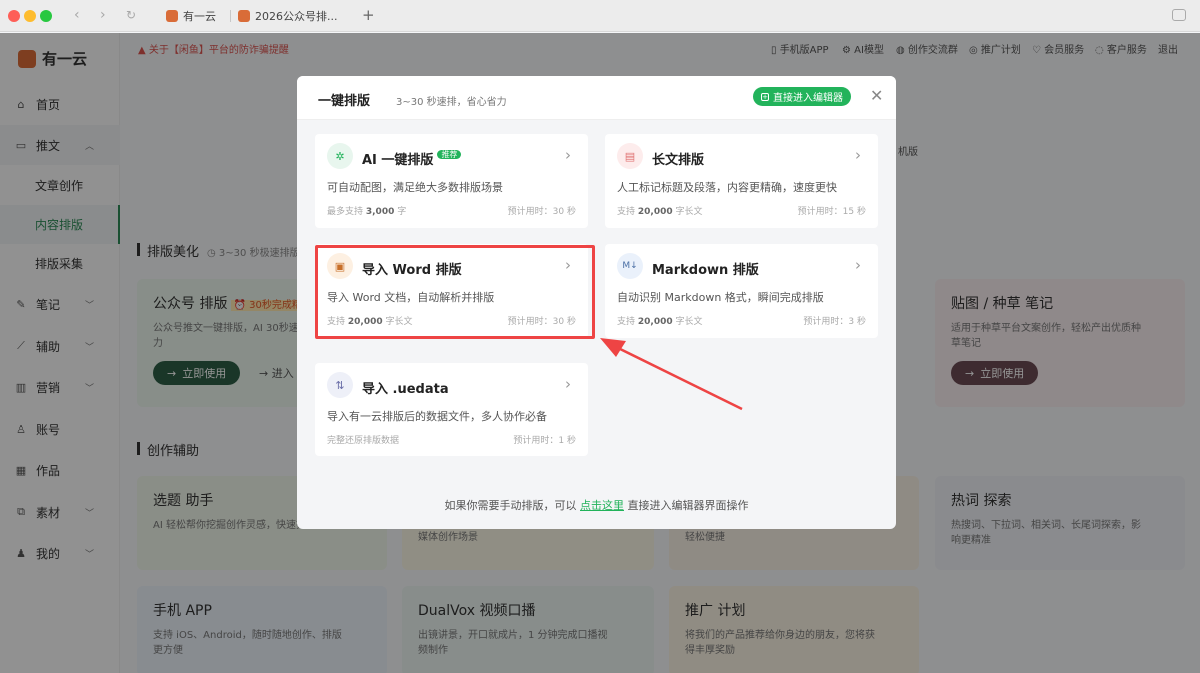 The image size is (1200, 673). Describe the element at coordinates (802, 96) in the screenshot. I see `open-editor-button: + 直接进入编辑器` at that location.